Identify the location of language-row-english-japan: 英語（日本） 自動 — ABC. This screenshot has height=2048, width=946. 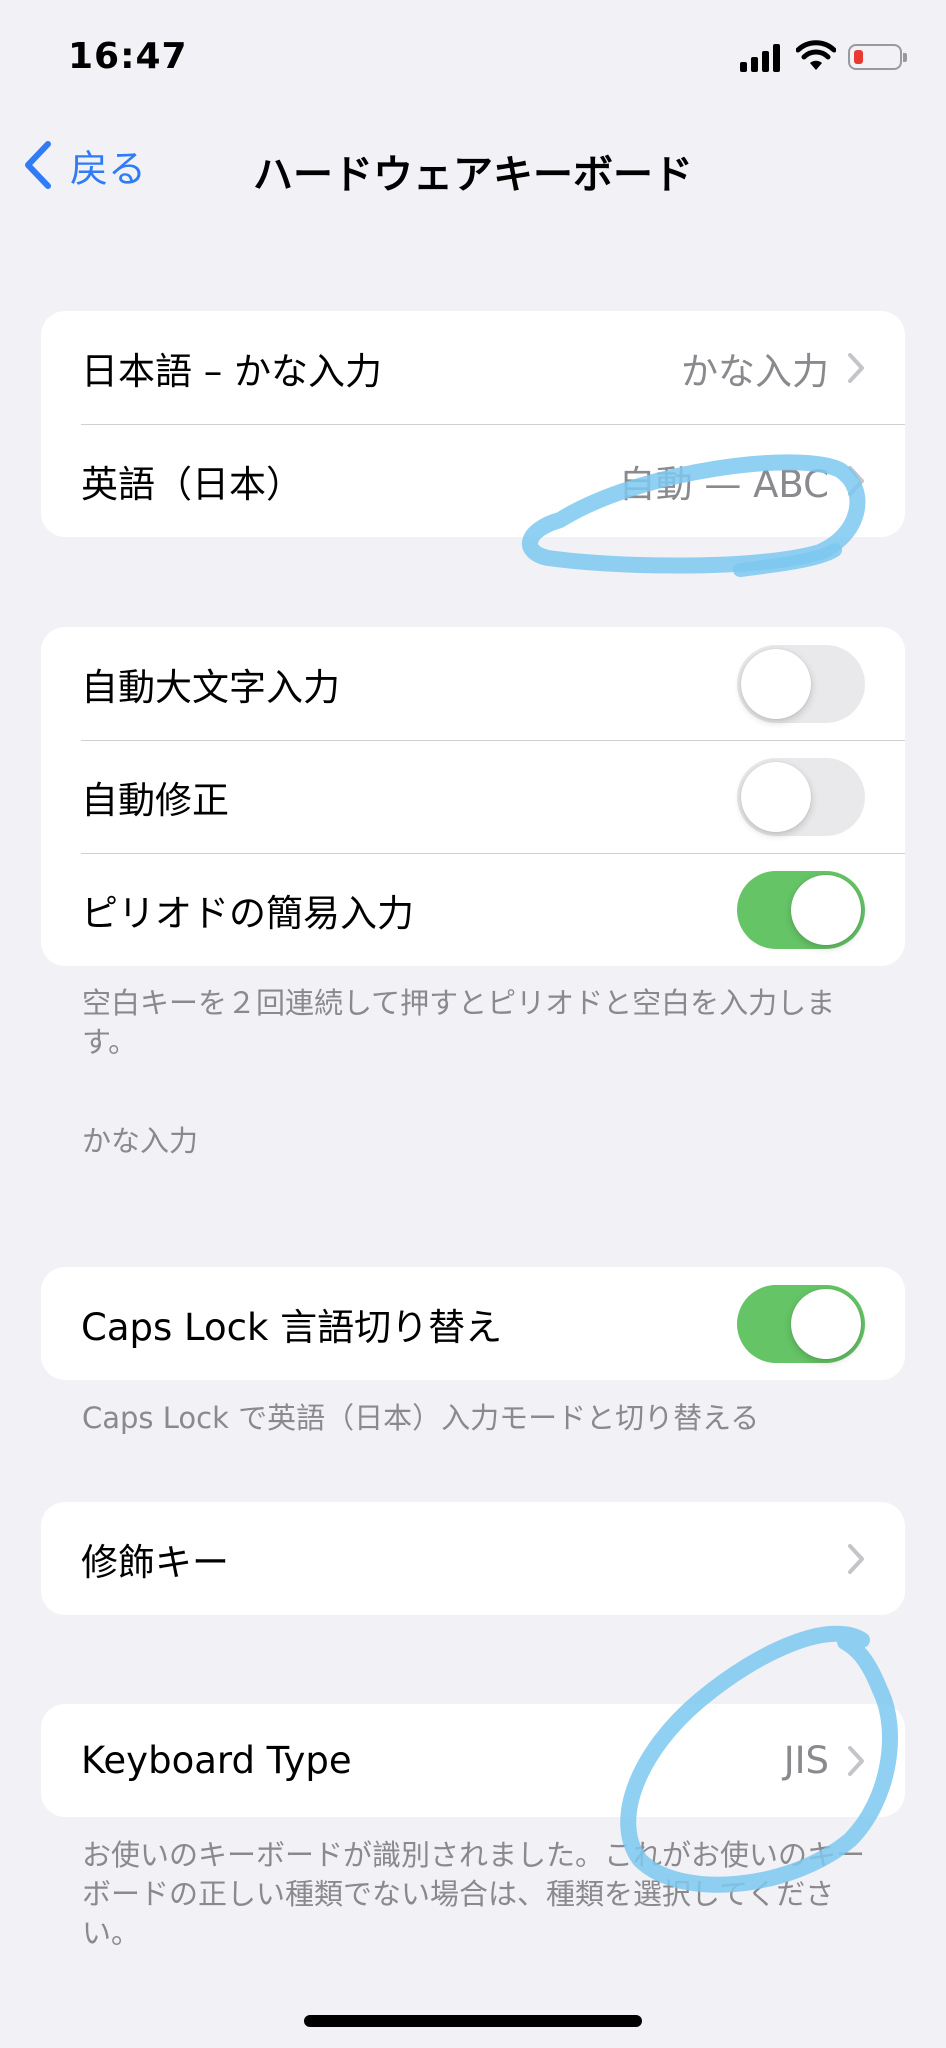
(473, 480).